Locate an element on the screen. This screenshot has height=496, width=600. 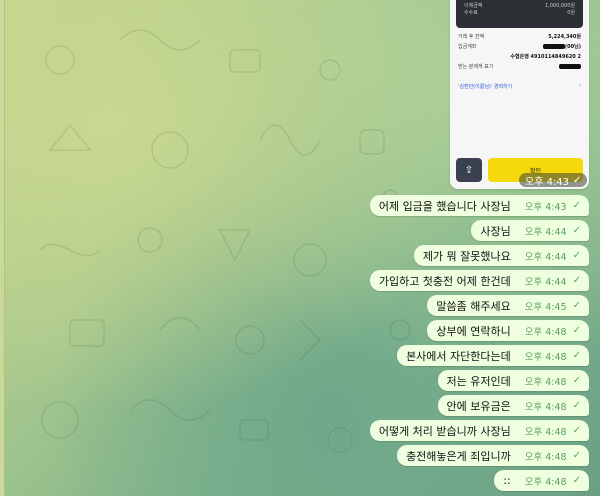
message-time: 오후 4:43 is located at coordinates (545, 207).